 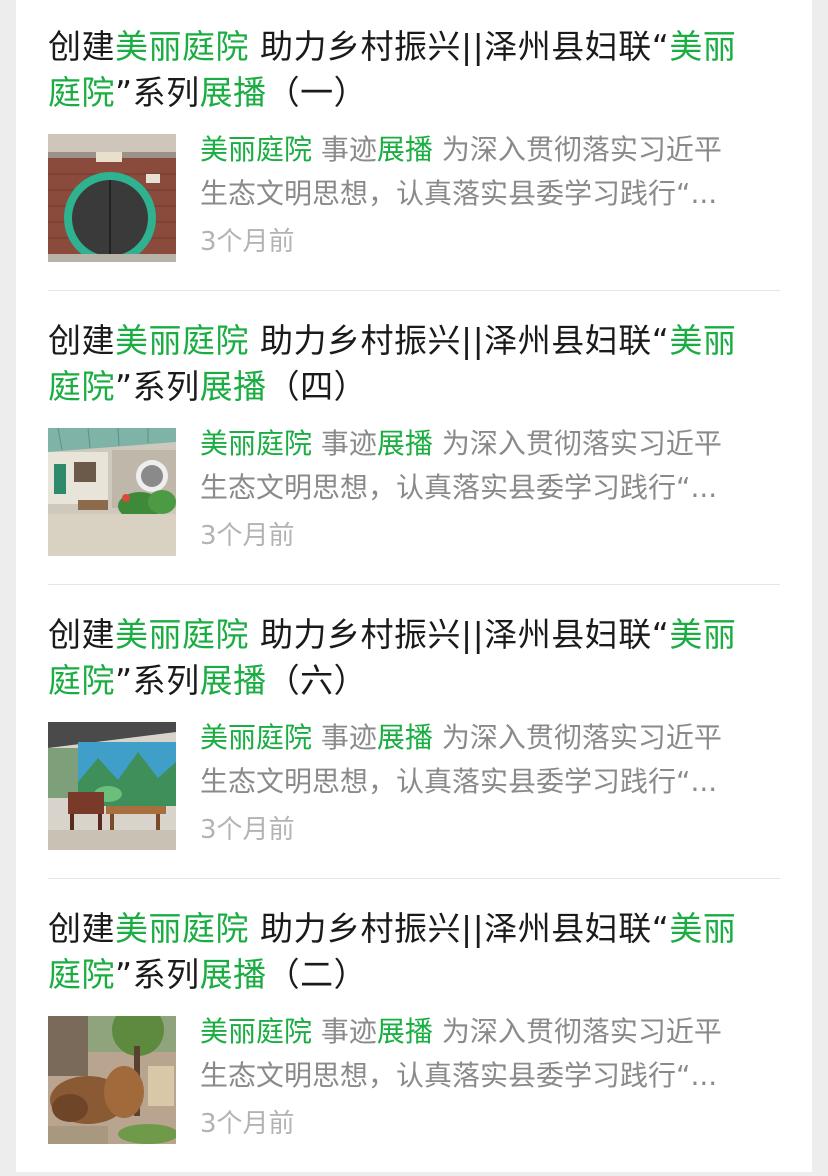 What do you see at coordinates (408, 70) in the screenshot?
I see `article-title: 创建美丽庭院 助力乡村振兴||泽州县妇联“美丽 庭院”系列展播（一）` at bounding box center [408, 70].